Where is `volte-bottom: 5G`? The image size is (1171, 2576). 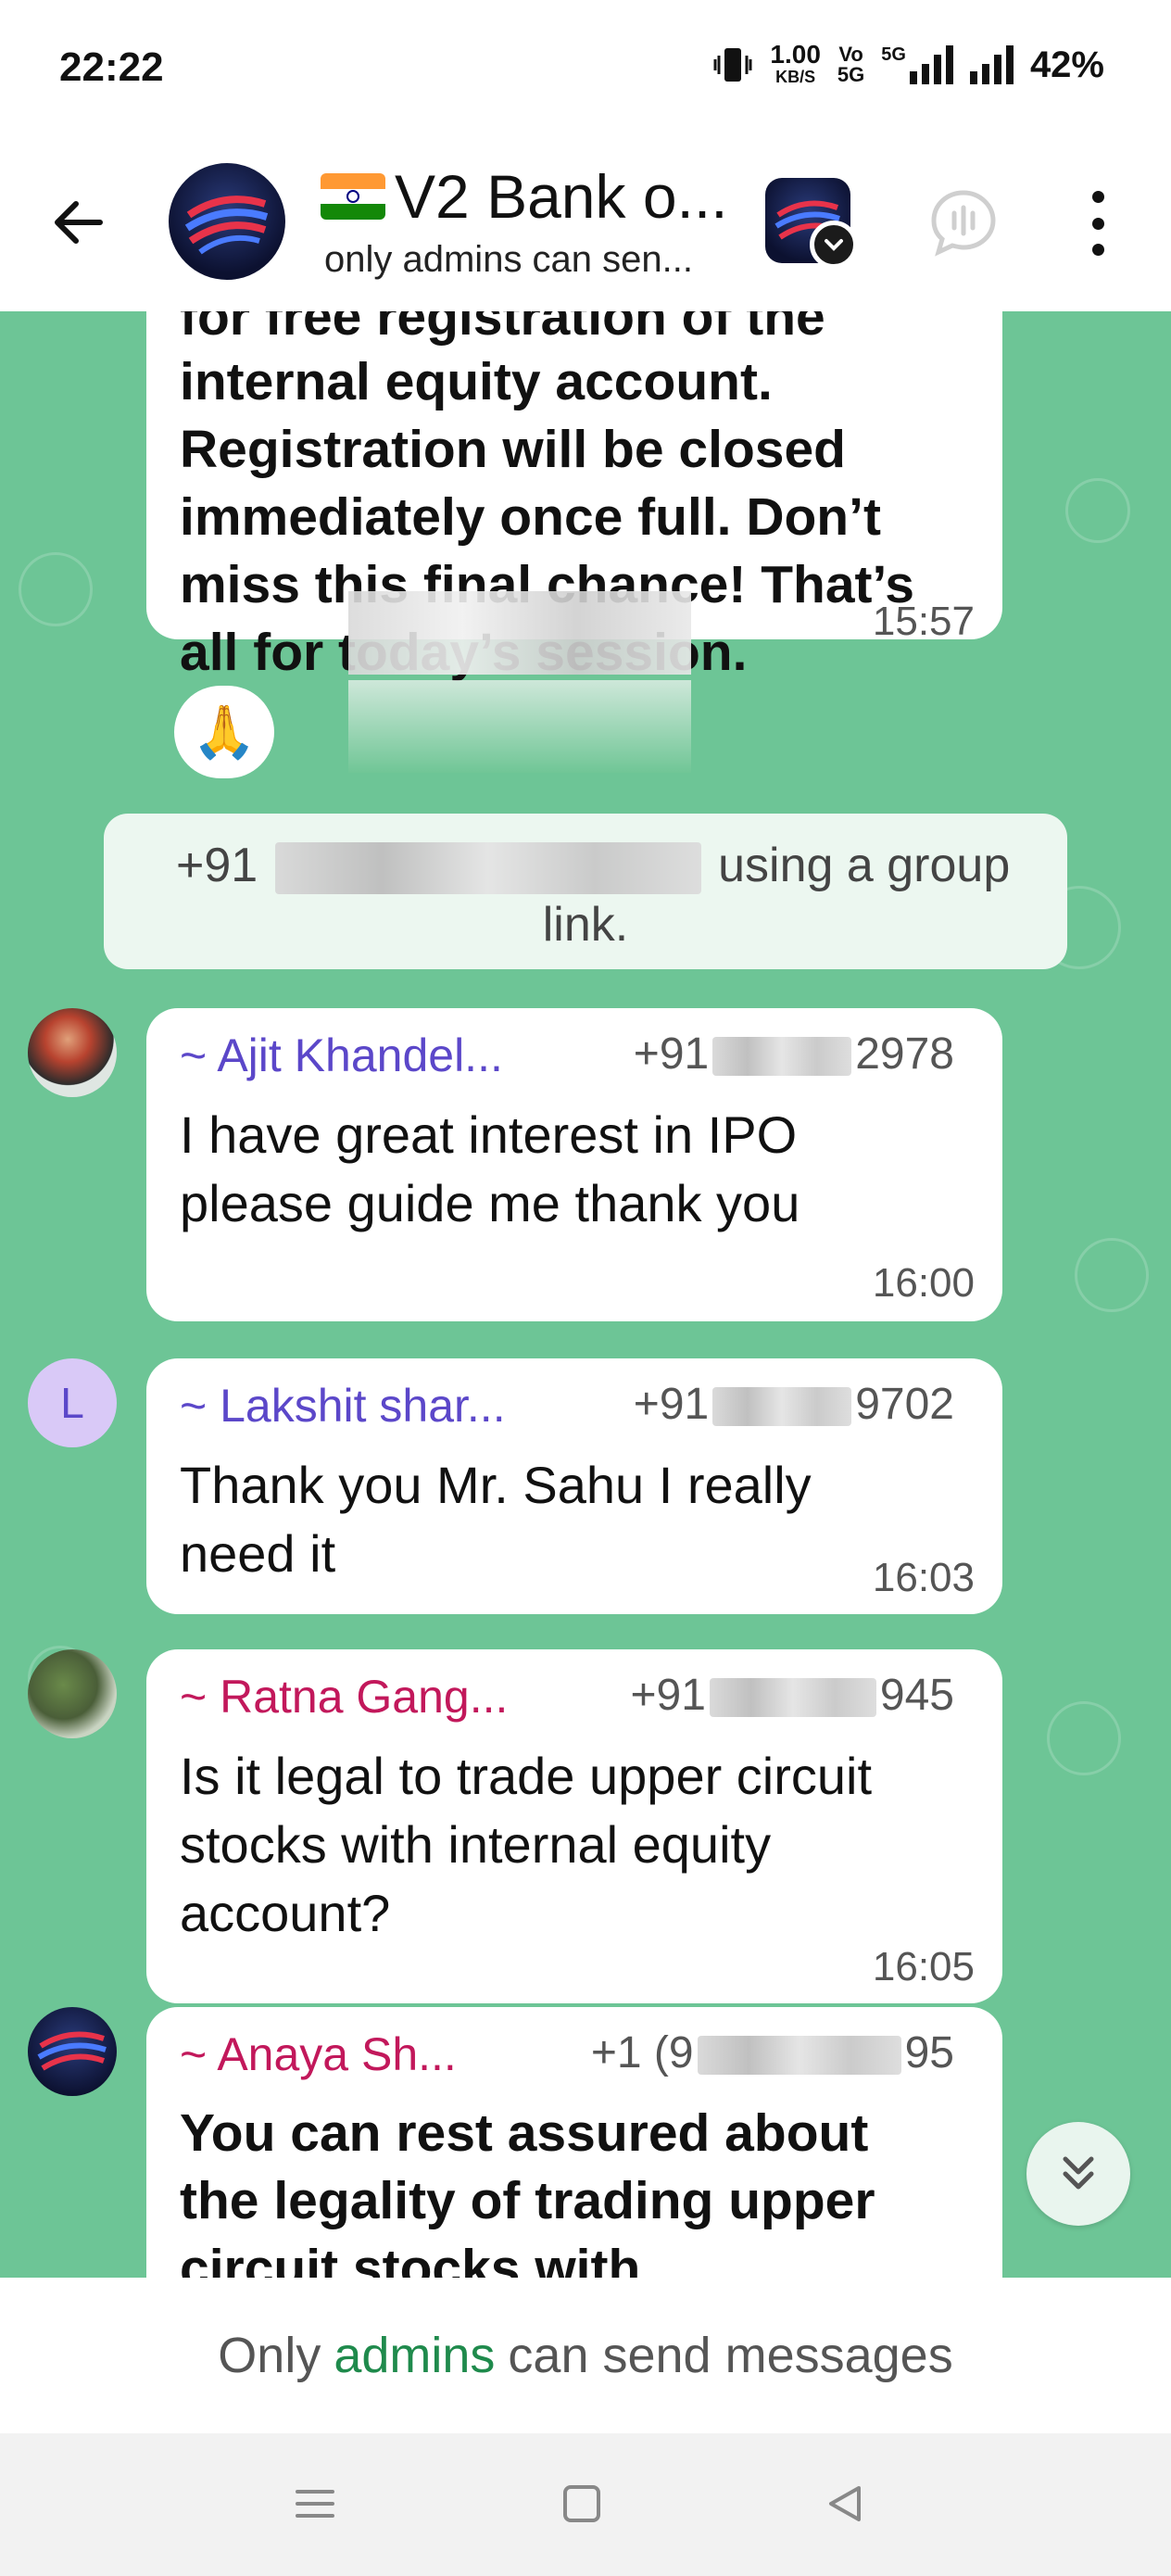 volte-bottom: 5G is located at coordinates (851, 74).